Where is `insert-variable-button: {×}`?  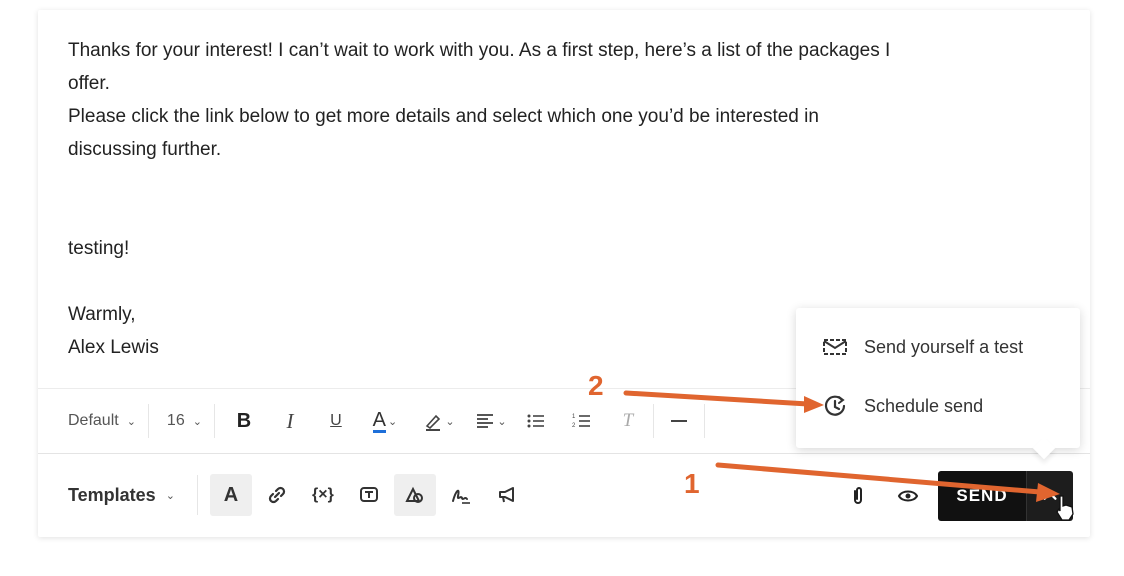 insert-variable-button: {×} is located at coordinates (323, 495).